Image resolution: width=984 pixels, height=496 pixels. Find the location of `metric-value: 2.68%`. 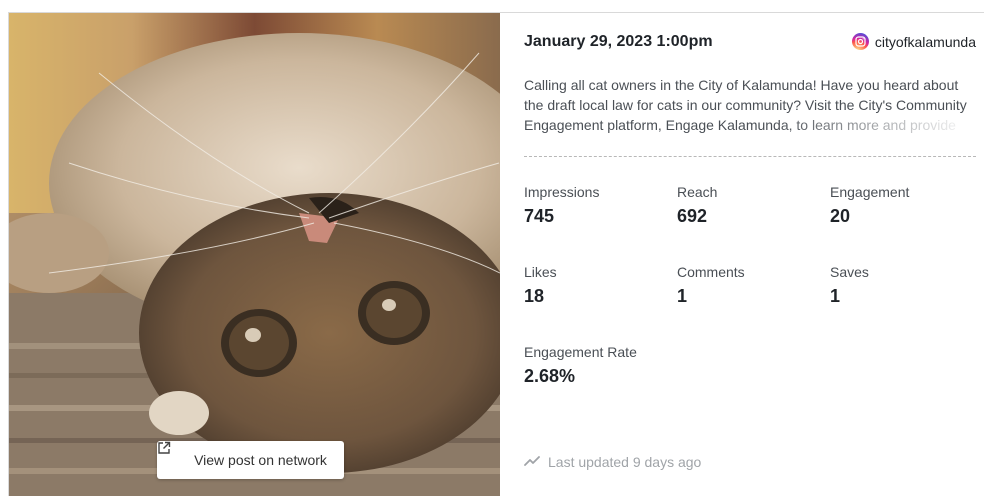

metric-value: 2.68% is located at coordinates (550, 376).